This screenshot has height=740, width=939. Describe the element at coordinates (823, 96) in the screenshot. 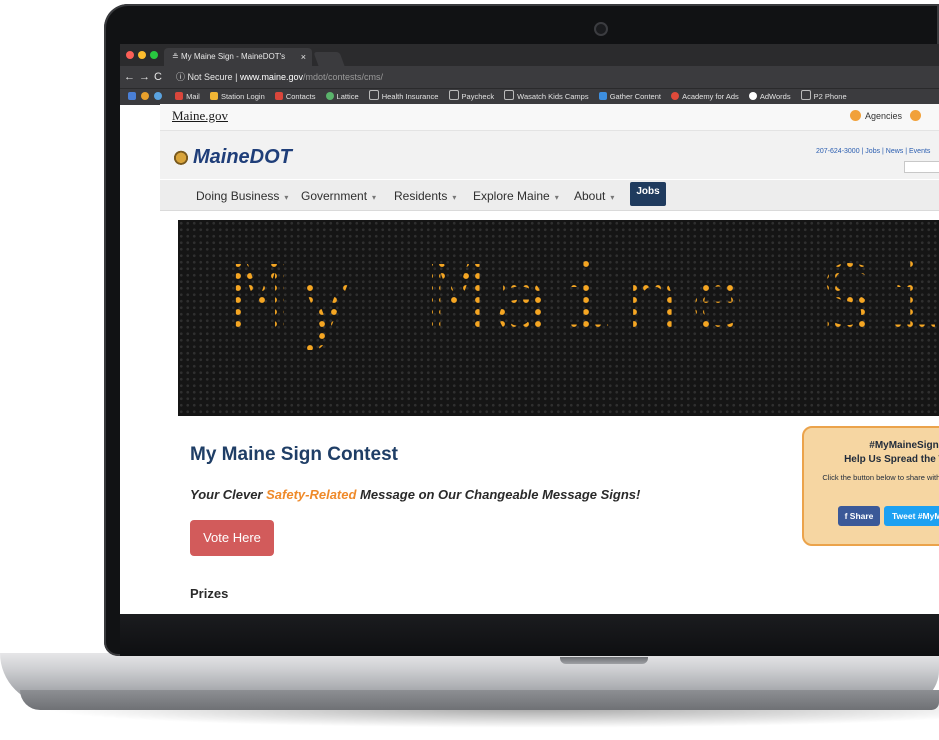

I see `bookmark-p2-phone: P2 Phone` at that location.